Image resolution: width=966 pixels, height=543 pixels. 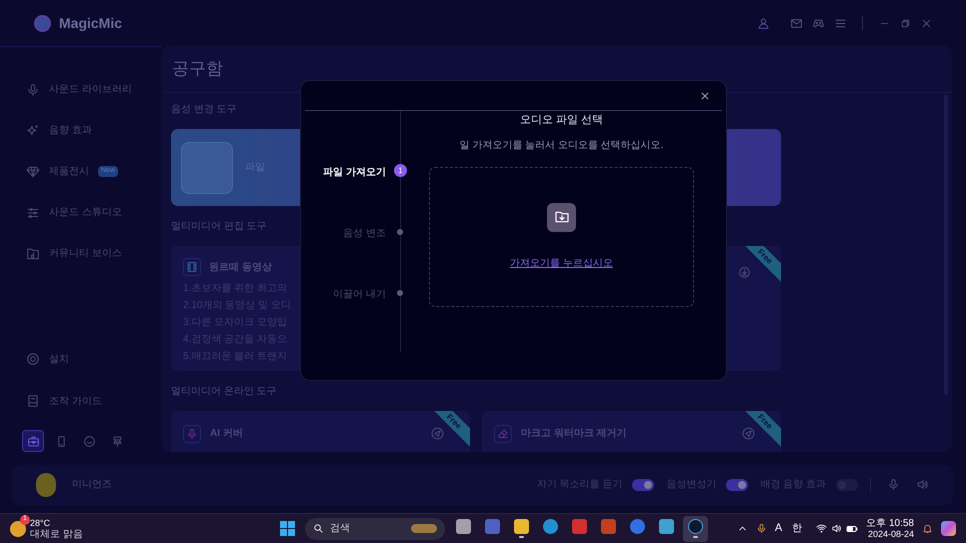 I want to click on toolbox-icon, so click(x=33, y=441).